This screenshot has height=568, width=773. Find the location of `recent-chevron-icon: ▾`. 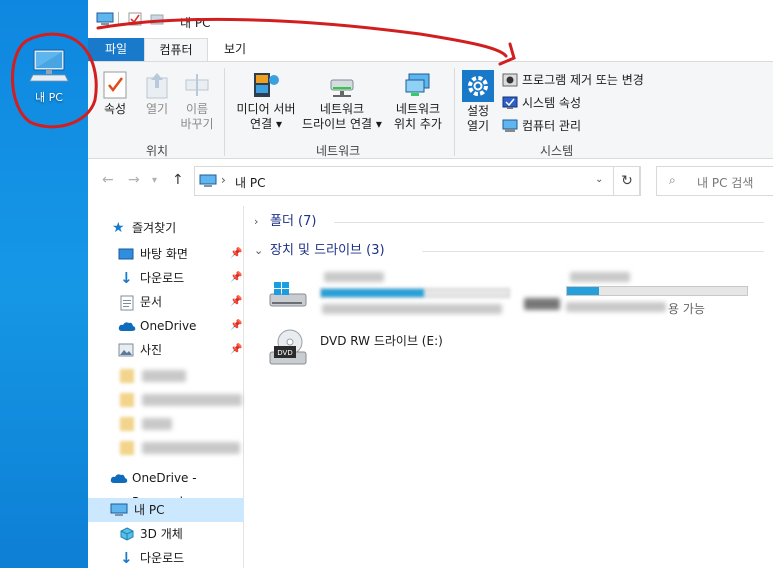

recent-chevron-icon: ▾ is located at coordinates (154, 180).